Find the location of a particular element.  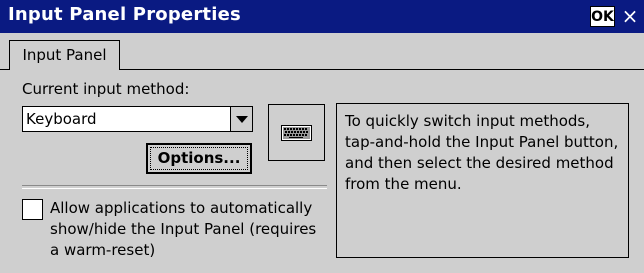

title-bar: Input Panel Properties OK × is located at coordinates (322, 16).